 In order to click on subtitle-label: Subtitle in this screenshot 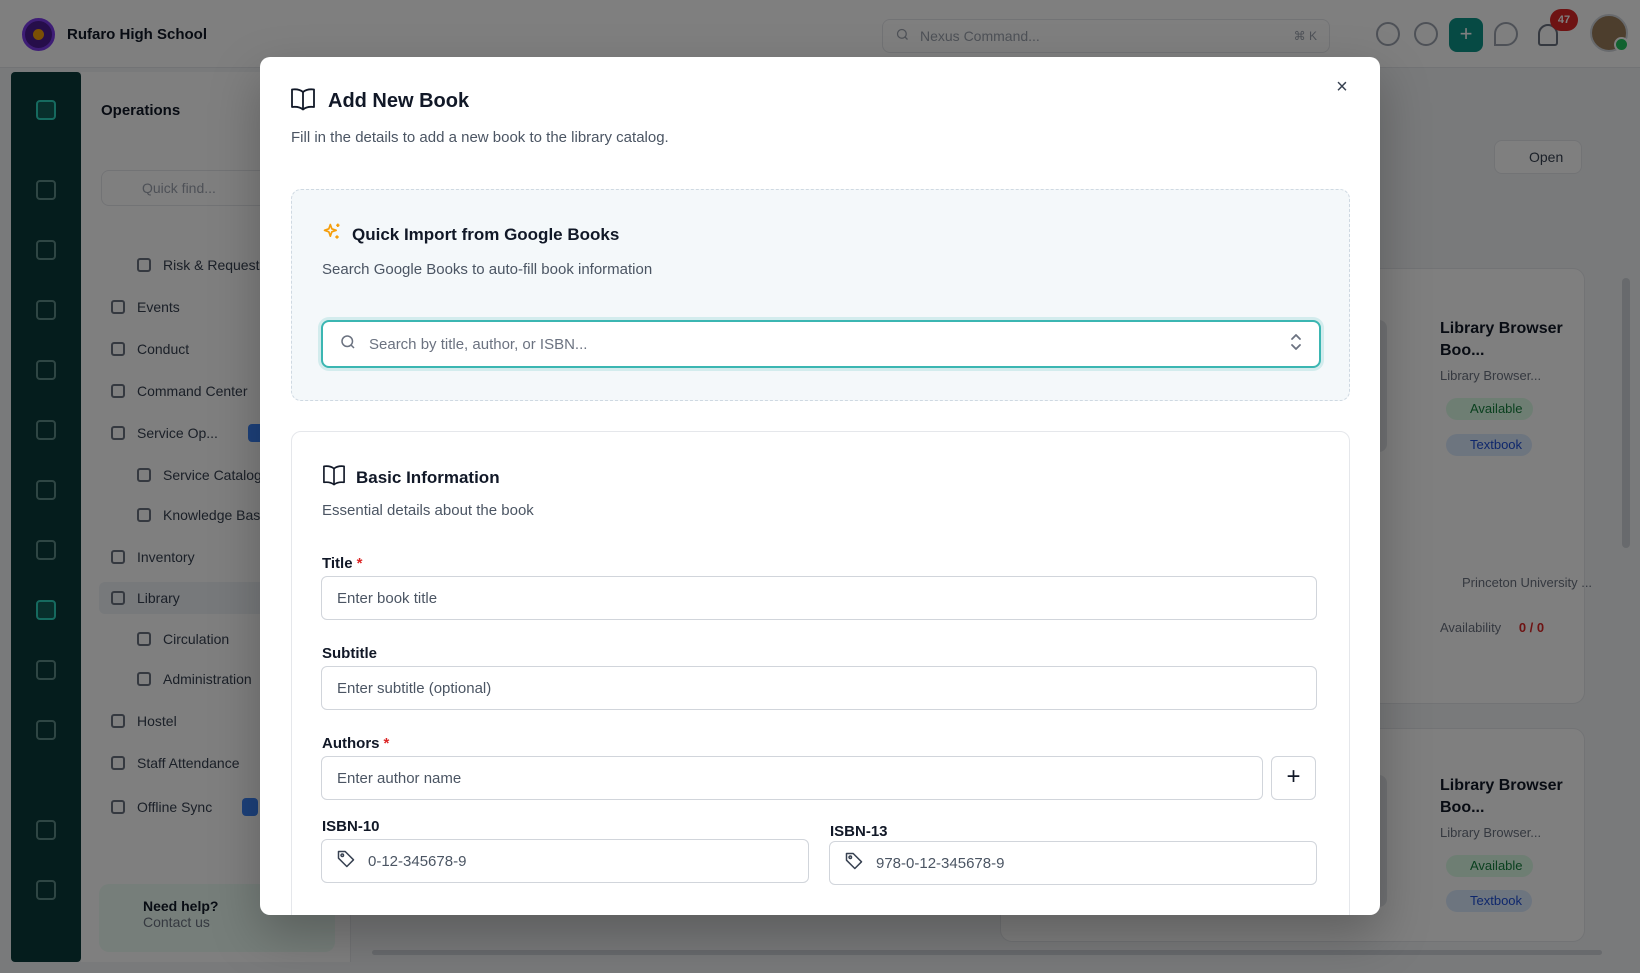, I will do `click(349, 653)`.